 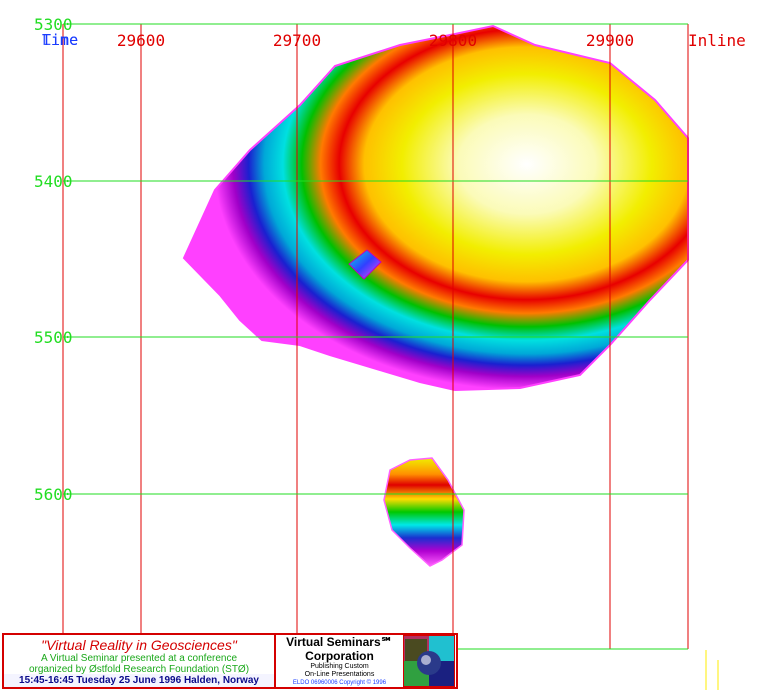 What do you see at coordinates (453, 40) in the screenshot?
I see `x-tick-label: 29800` at bounding box center [453, 40].